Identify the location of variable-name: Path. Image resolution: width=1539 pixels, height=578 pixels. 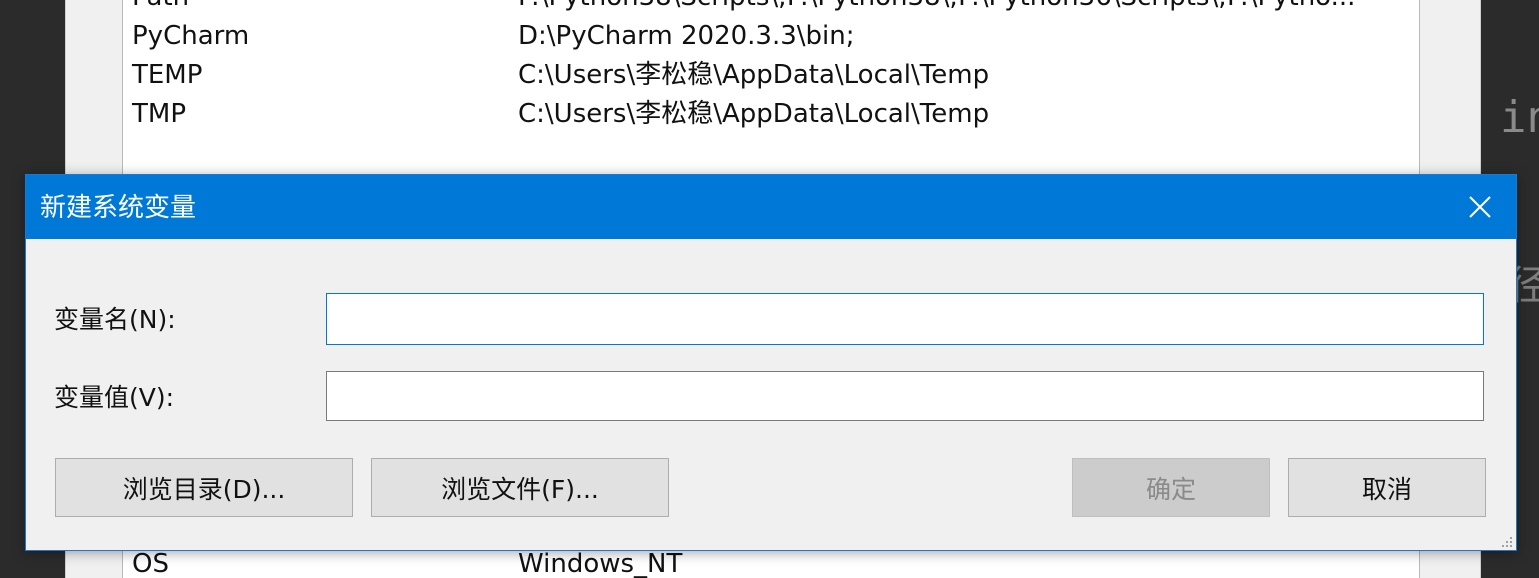
(160, 8).